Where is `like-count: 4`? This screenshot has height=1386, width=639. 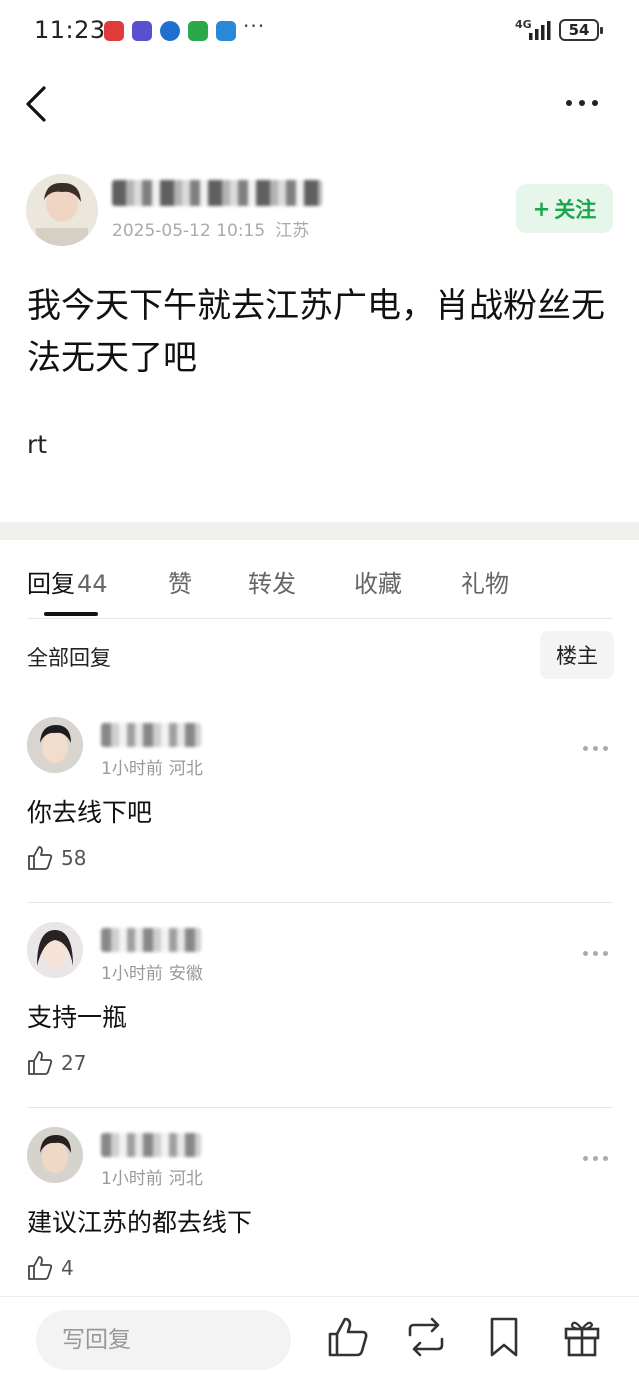 like-count: 4 is located at coordinates (67, 1268).